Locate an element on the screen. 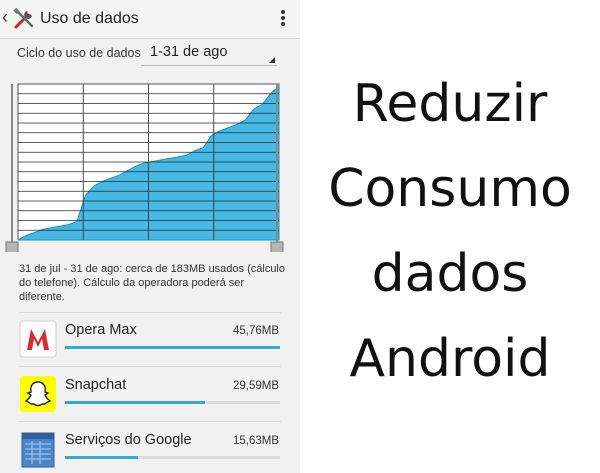  app-name: Serviços do Google is located at coordinates (128, 440).